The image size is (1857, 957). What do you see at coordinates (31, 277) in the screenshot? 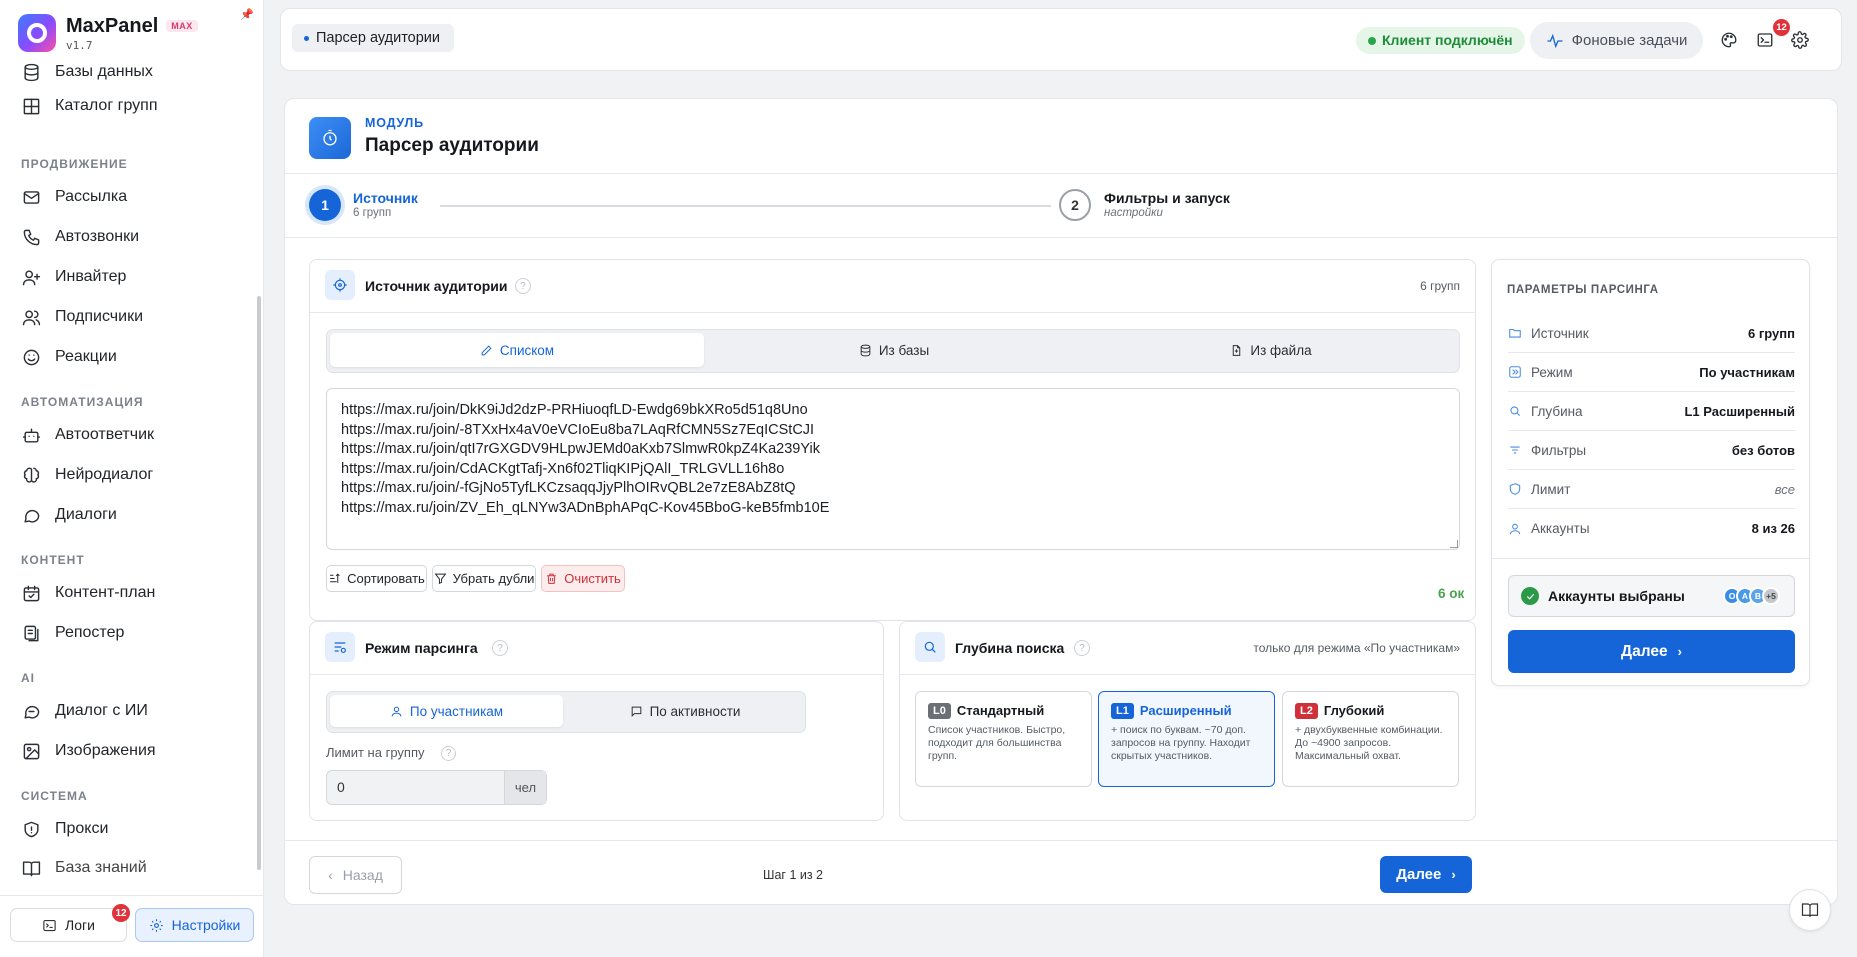
I see `user-plus-icon` at bounding box center [31, 277].